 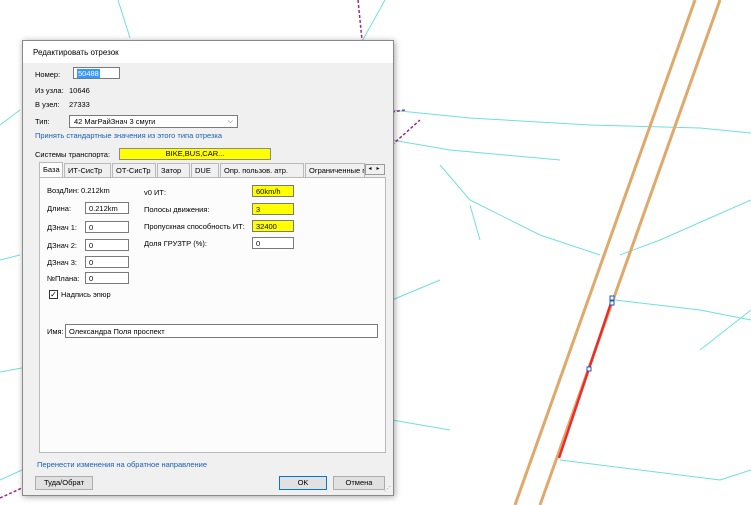 What do you see at coordinates (585, 379) in the screenshot?
I see `selected-link` at bounding box center [585, 379].